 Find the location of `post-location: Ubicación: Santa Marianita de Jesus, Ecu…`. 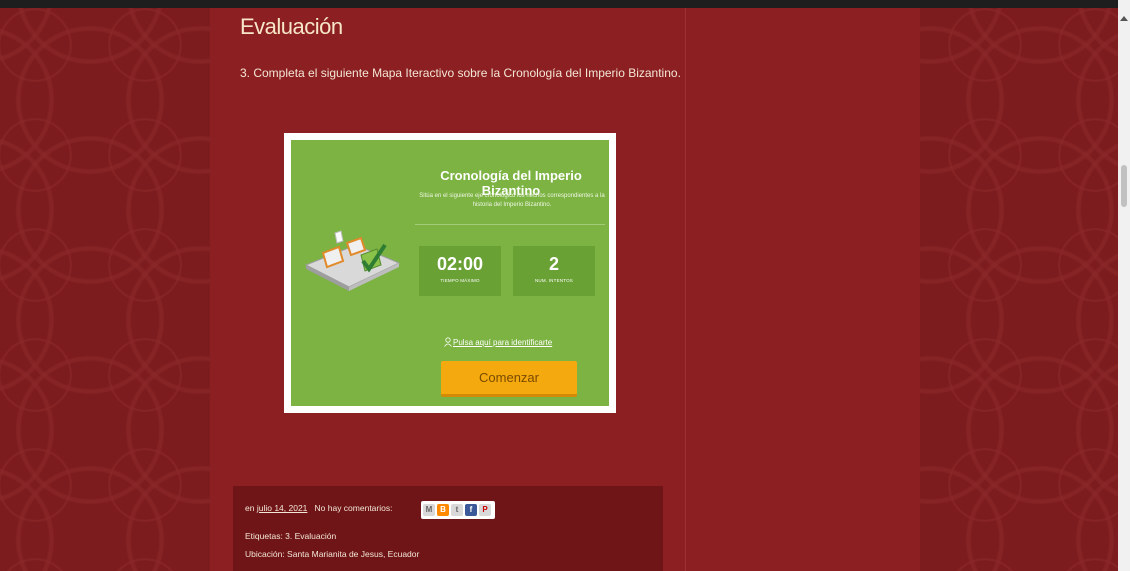

post-location: Ubicación: Santa Marianita de Jesus, Ecu… is located at coordinates (332, 554).